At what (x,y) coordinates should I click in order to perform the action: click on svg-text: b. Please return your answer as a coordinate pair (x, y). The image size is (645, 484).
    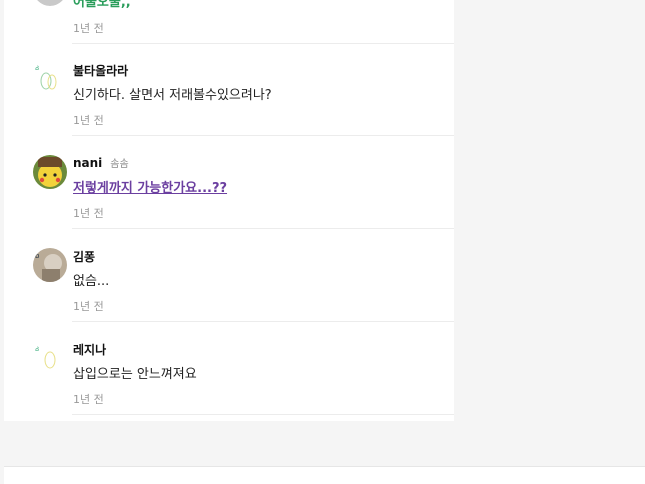
    Looking at the image, I should click on (37, 256).